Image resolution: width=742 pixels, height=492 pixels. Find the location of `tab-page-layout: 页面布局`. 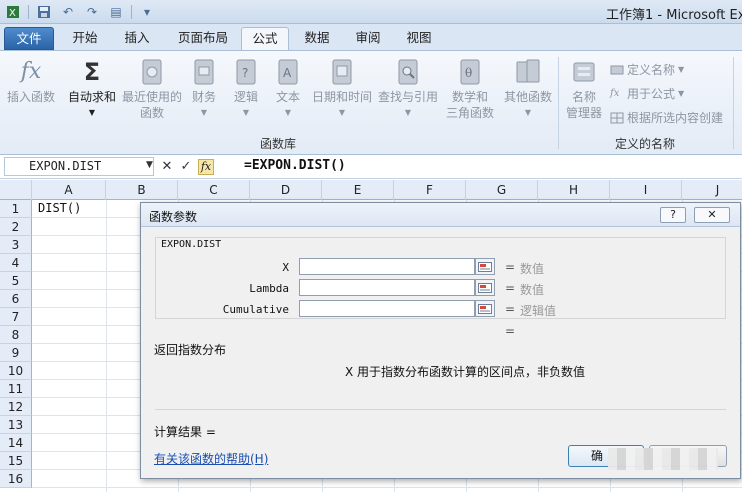

tab-page-layout: 页面布局 is located at coordinates (203, 38).